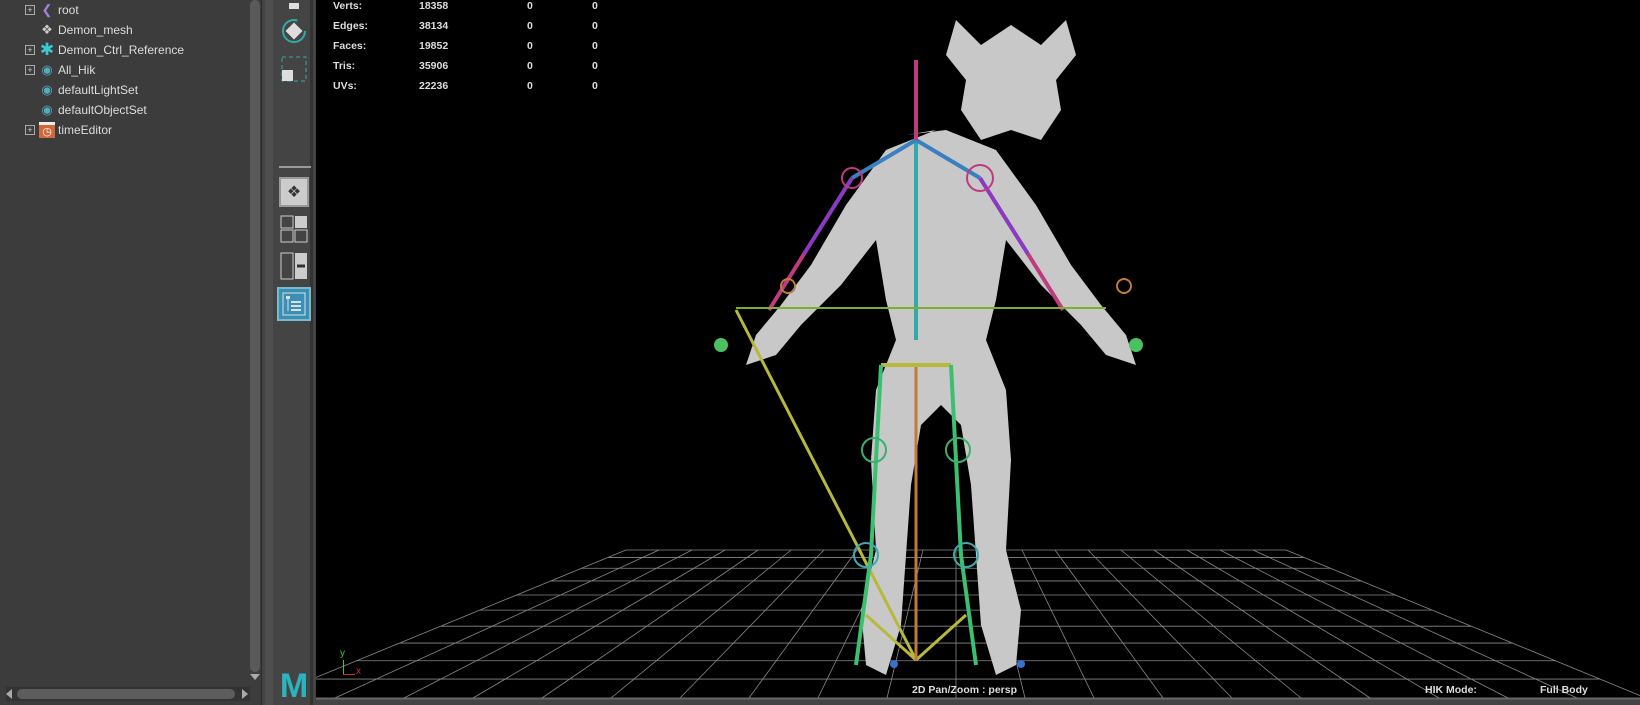 This screenshot has height=705, width=1640. I want to click on scale-icon, so click(294, 69).